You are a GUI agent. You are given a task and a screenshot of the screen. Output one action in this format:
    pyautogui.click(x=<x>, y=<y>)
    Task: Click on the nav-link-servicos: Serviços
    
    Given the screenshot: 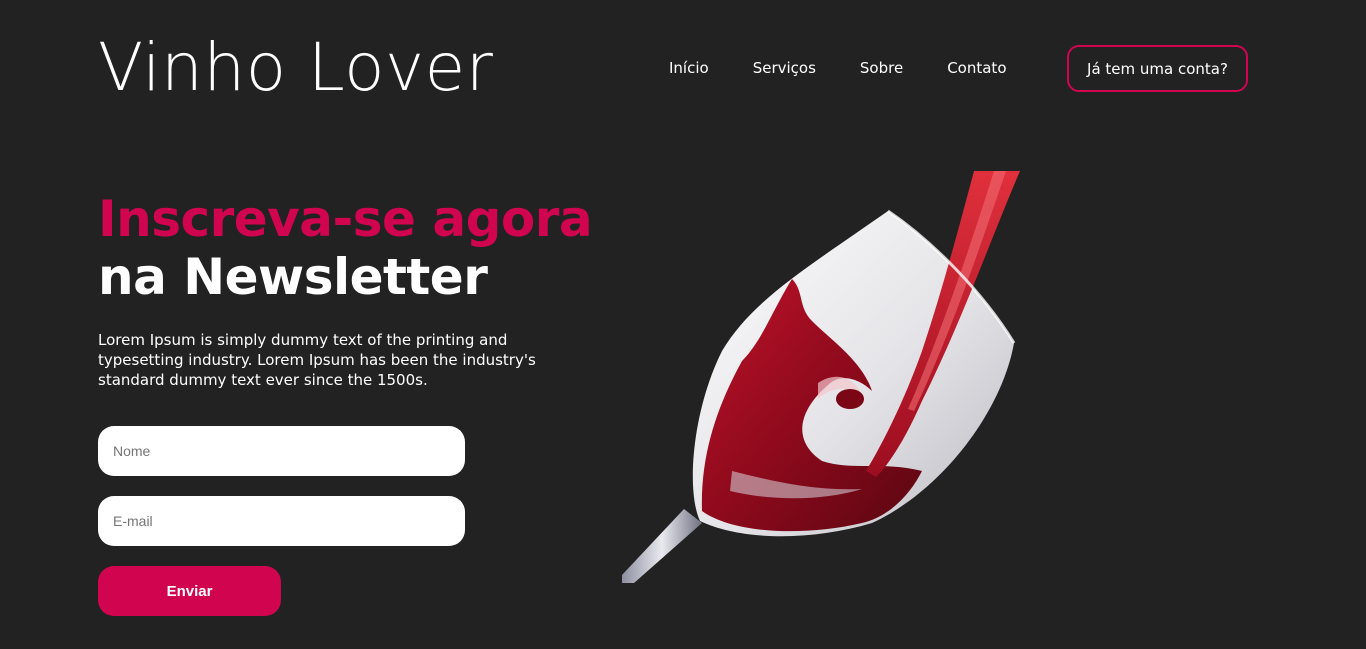 What is the action you would take?
    pyautogui.click(x=784, y=68)
    